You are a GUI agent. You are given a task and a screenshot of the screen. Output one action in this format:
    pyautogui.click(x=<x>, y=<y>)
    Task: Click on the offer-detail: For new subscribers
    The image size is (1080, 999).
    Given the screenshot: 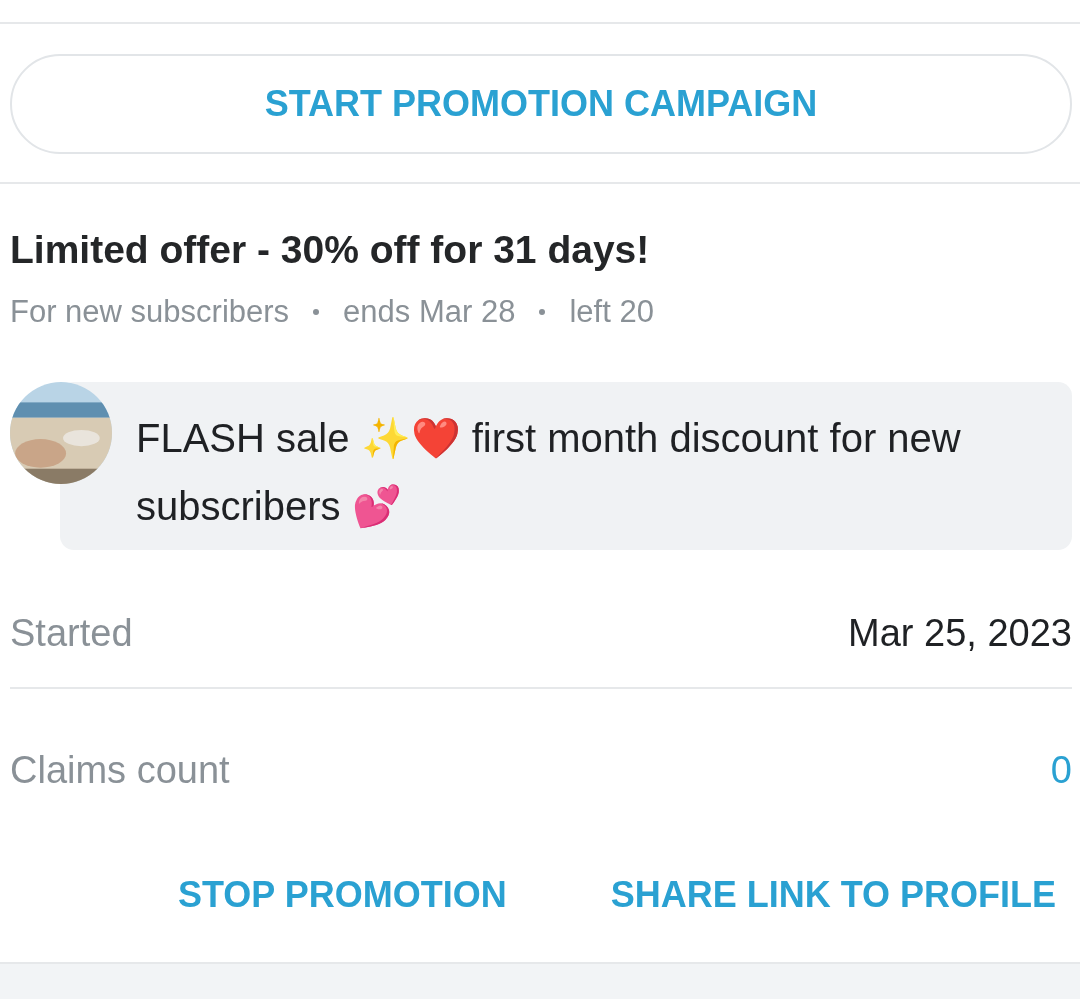 What is the action you would take?
    pyautogui.click(x=150, y=312)
    